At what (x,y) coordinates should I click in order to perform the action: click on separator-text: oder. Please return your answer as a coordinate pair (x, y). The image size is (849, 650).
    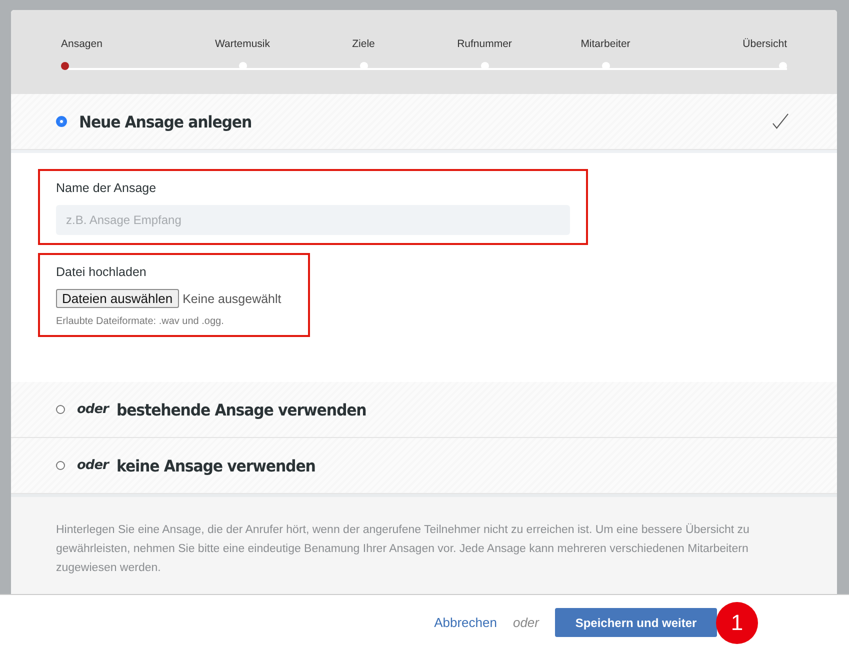
    Looking at the image, I should click on (525, 622).